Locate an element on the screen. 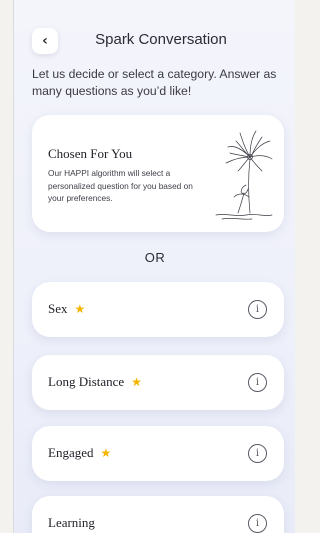  category-label: Learning is located at coordinates (71, 523).